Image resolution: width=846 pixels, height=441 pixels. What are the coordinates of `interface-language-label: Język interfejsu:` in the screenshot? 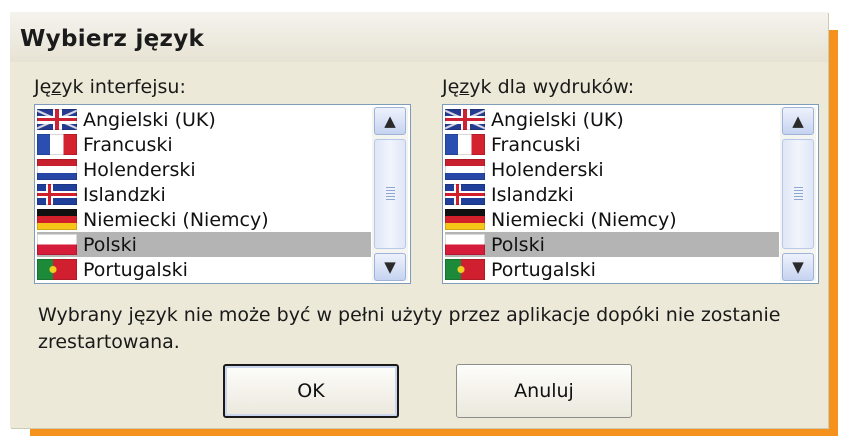 It's located at (110, 87).